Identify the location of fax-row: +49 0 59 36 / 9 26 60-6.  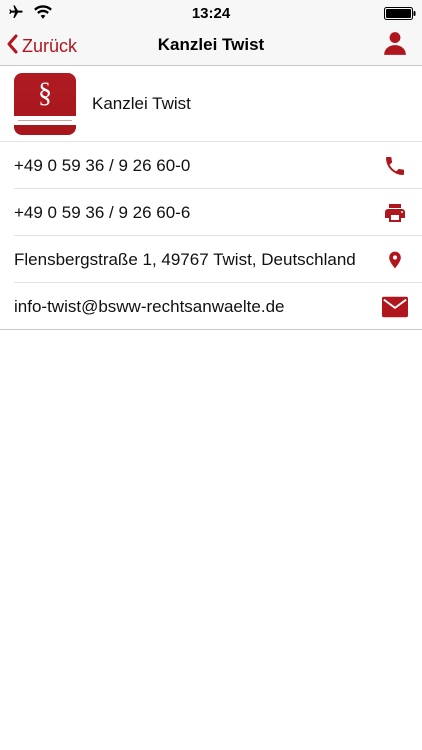
(218, 212).